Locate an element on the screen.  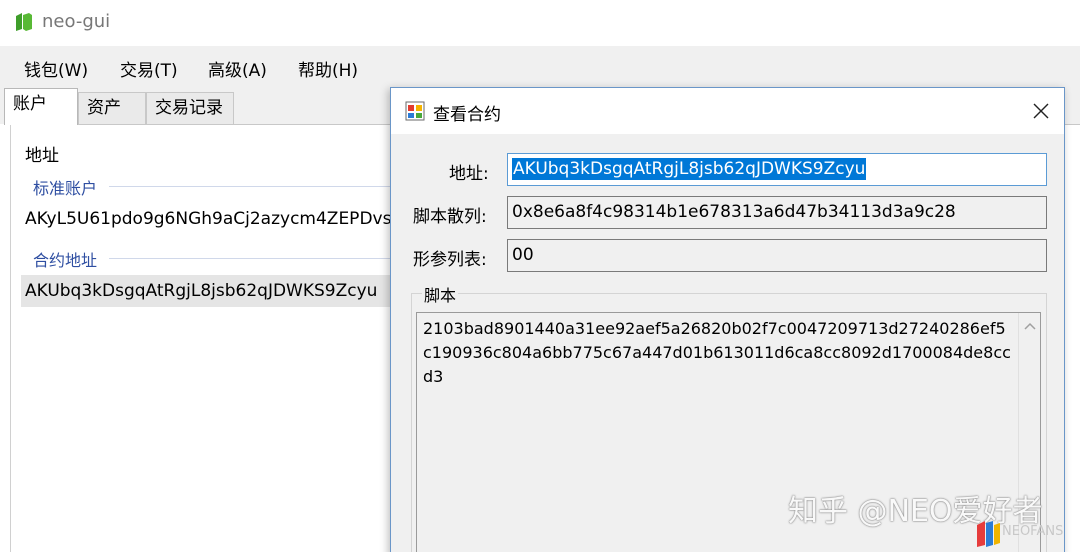
address-label: 地址: is located at coordinates (469, 174).